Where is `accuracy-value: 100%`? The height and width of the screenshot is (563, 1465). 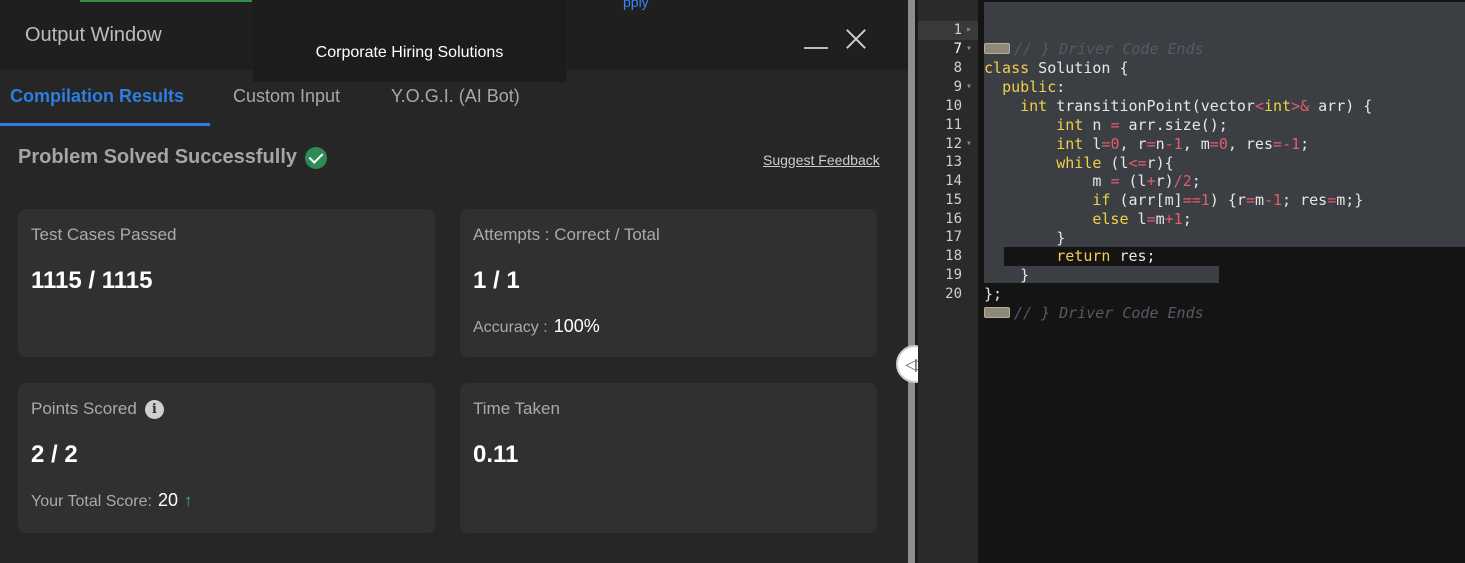
accuracy-value: 100% is located at coordinates (576, 326).